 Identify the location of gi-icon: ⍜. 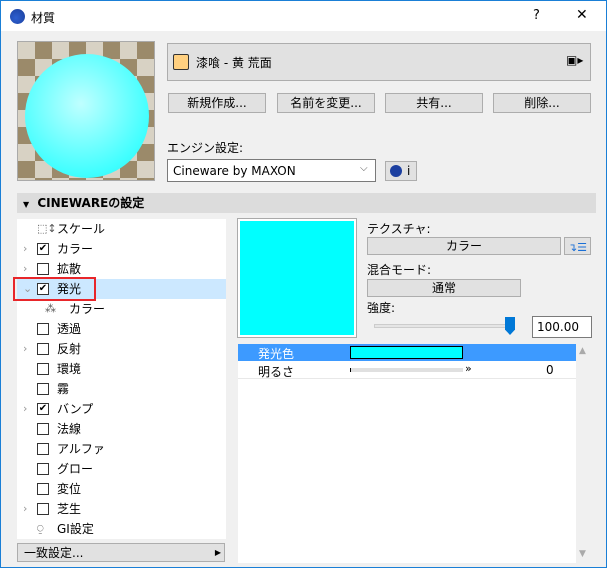
(40, 528).